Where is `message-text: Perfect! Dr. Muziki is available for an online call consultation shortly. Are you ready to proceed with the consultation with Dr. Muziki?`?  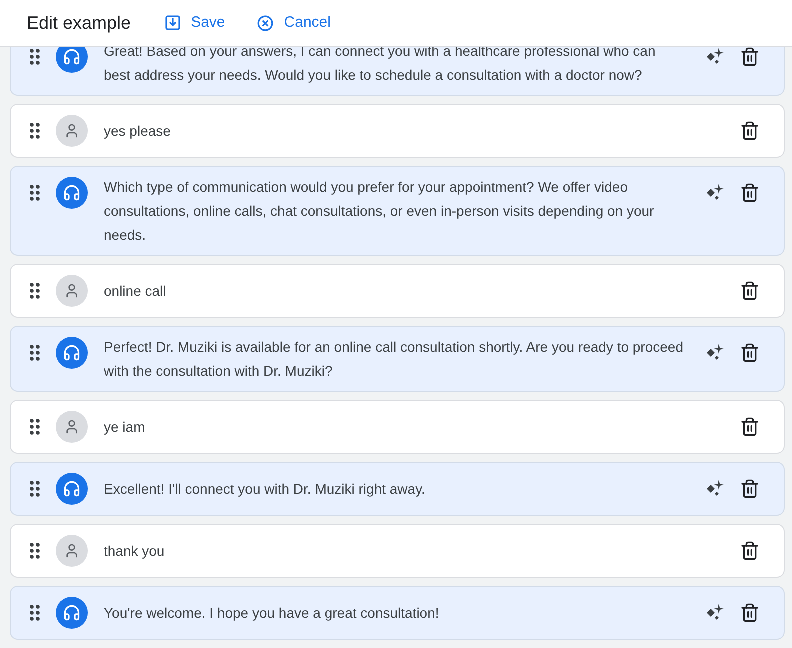
message-text: Perfect! Dr. Muziki is available for an online call consultation shortly. Are you ready to proceed with the consultation with Dr. Muziki? is located at coordinates (394, 359).